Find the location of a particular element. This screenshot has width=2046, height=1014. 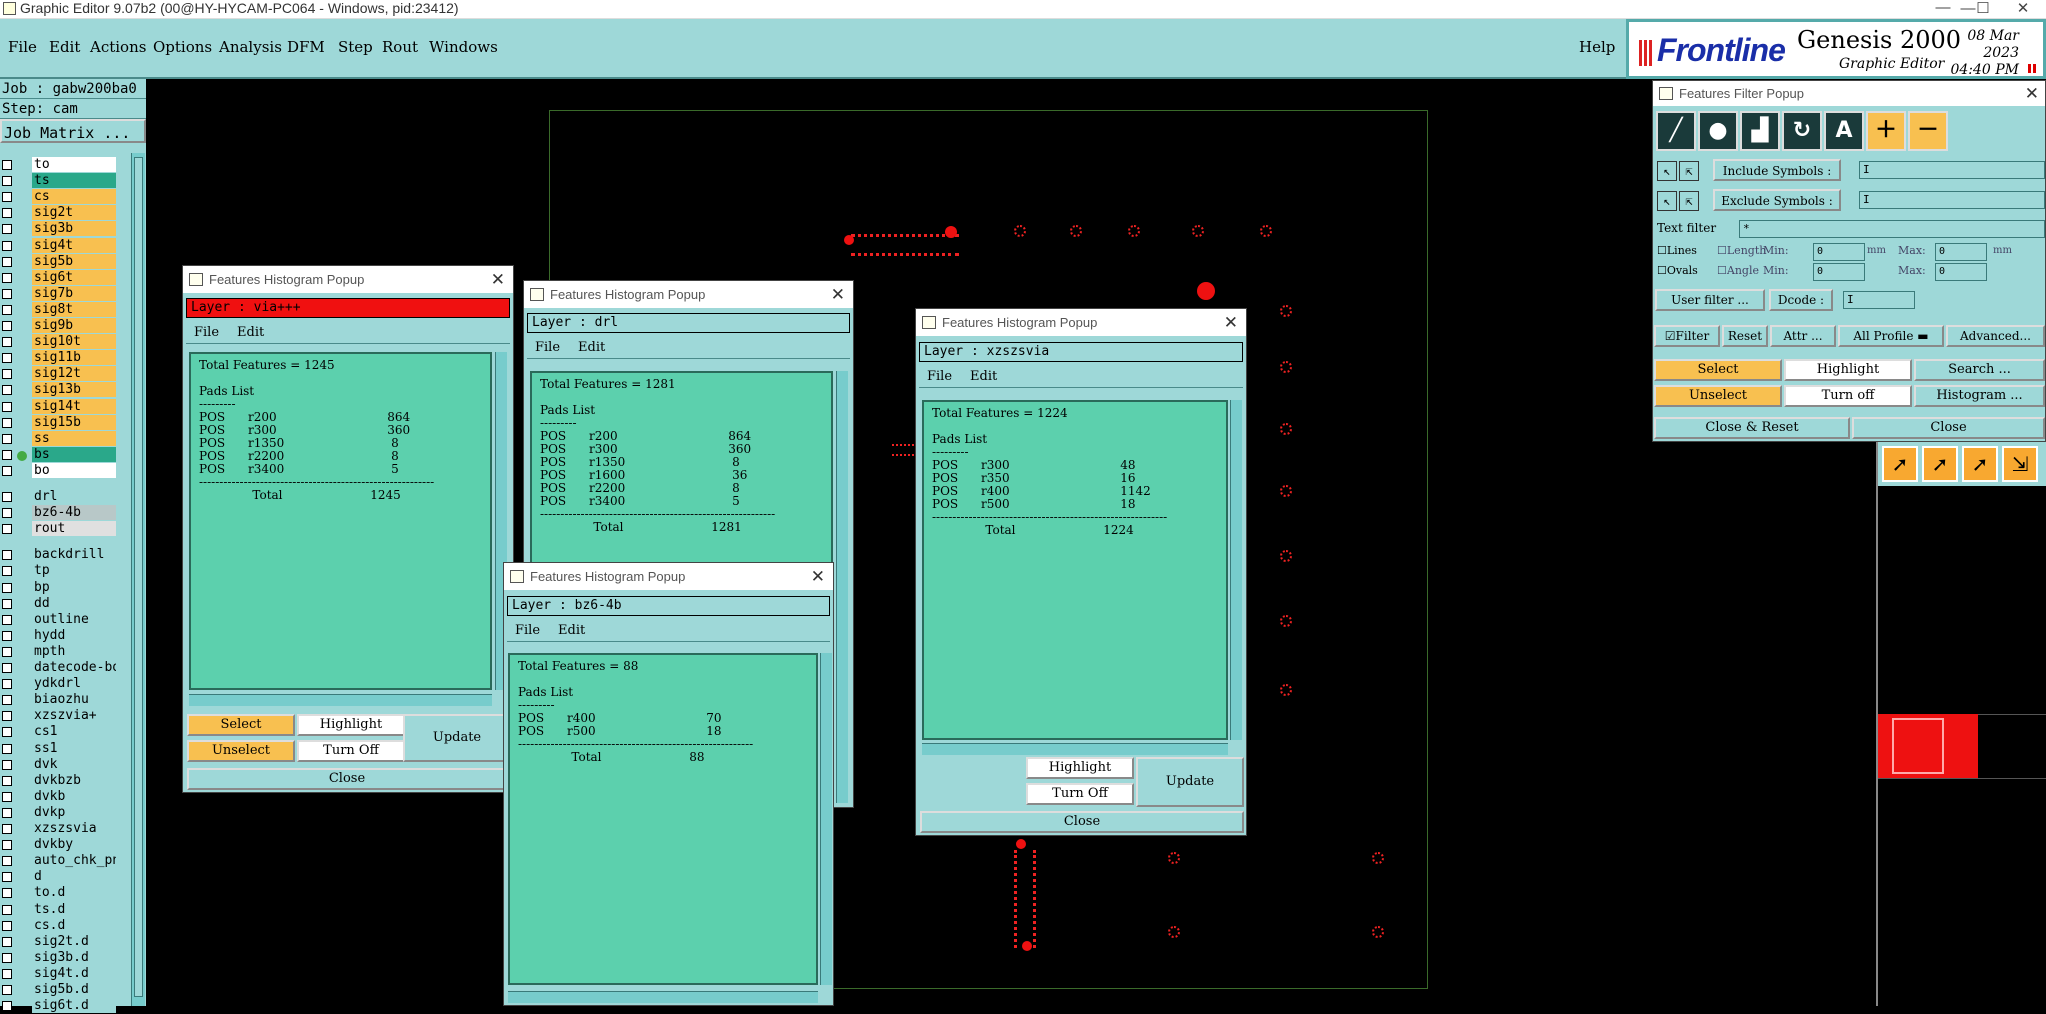

layer-name: d is located at coordinates (74, 877).